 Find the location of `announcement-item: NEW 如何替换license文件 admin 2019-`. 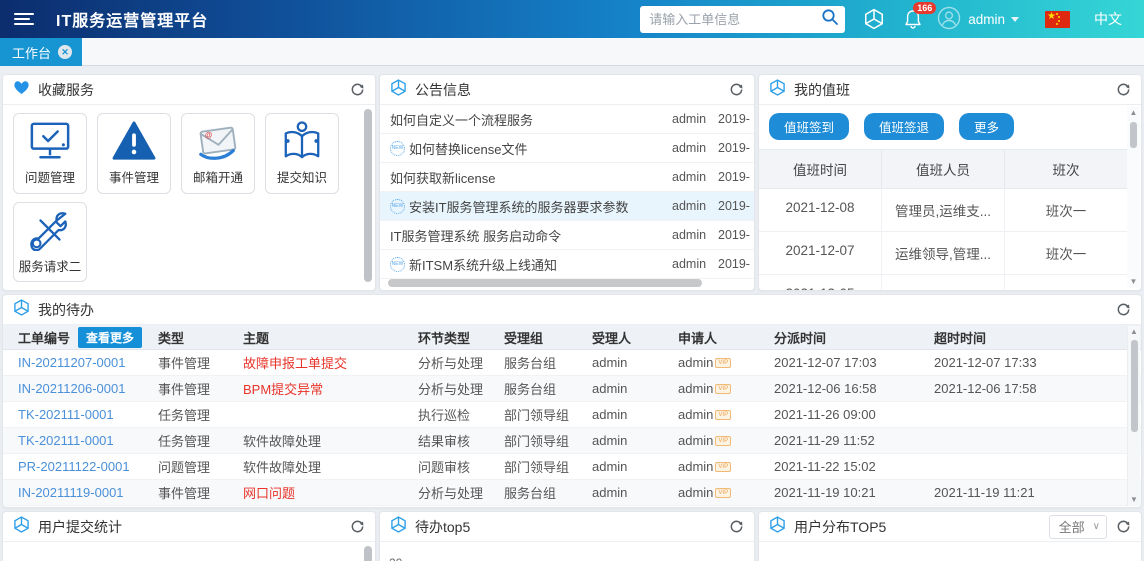

announcement-item: NEW 如何替换license文件 admin 2019- is located at coordinates (567, 148).